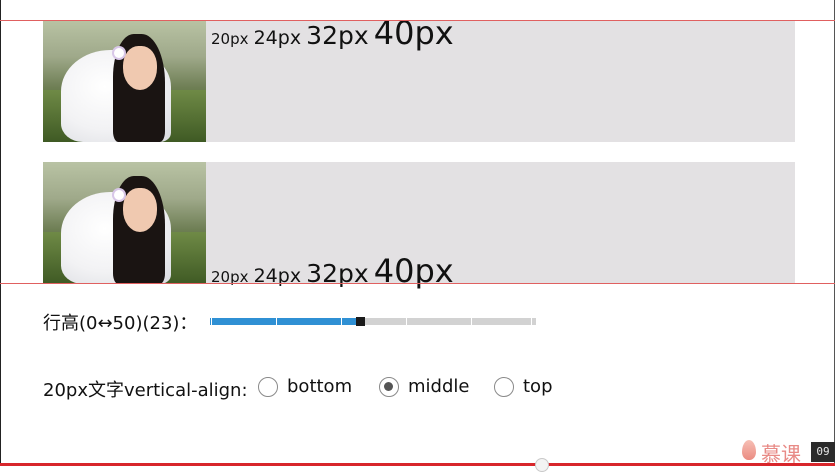 The image size is (835, 472). I want to click on guide-line-top, so click(417, 20).